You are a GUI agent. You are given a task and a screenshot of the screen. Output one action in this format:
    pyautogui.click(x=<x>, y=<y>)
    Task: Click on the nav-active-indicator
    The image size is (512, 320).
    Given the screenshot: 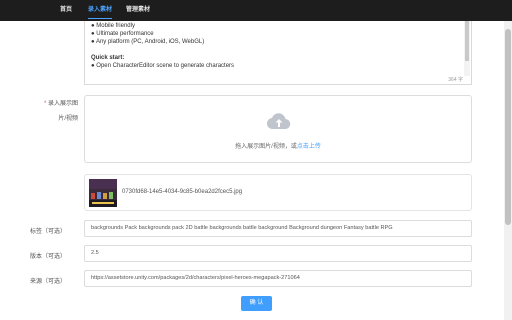 What is the action you would take?
    pyautogui.click(x=100, y=18)
    